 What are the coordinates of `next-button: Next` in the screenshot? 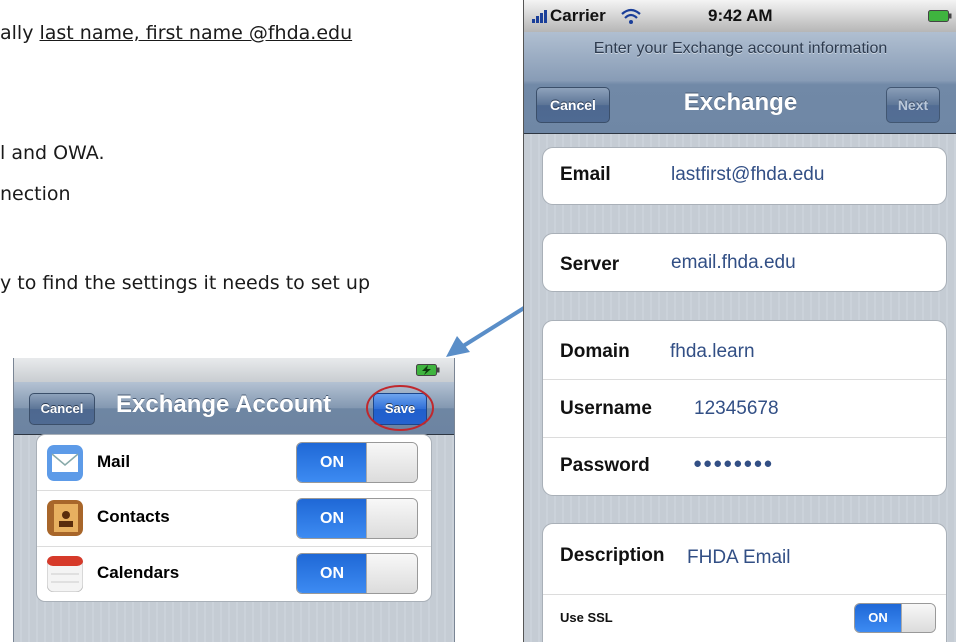 It's located at (913, 105).